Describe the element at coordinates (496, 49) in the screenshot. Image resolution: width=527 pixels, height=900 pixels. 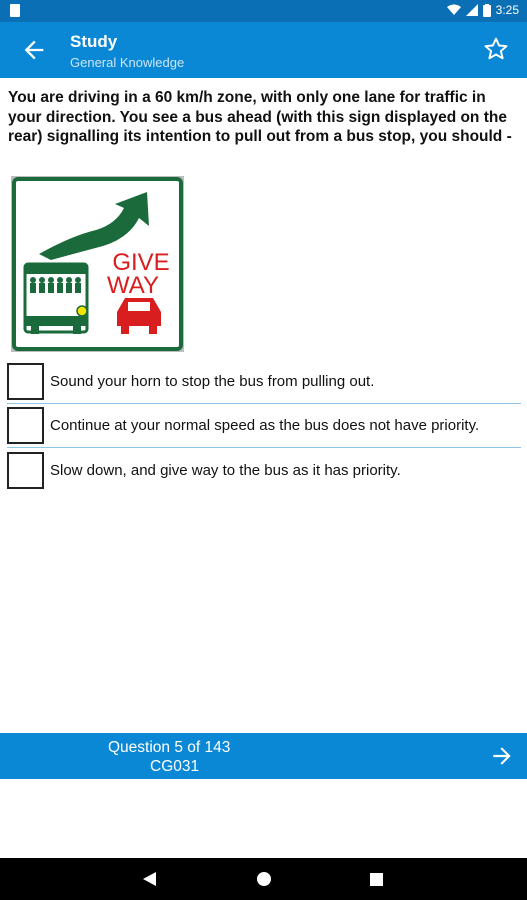
I see `star-icon` at that location.